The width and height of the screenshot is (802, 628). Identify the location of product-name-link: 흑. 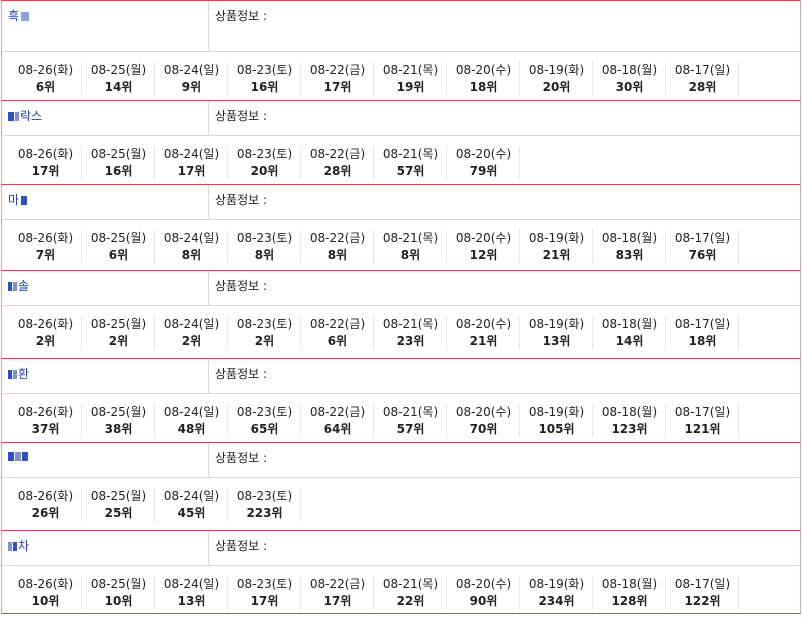
(105, 26).